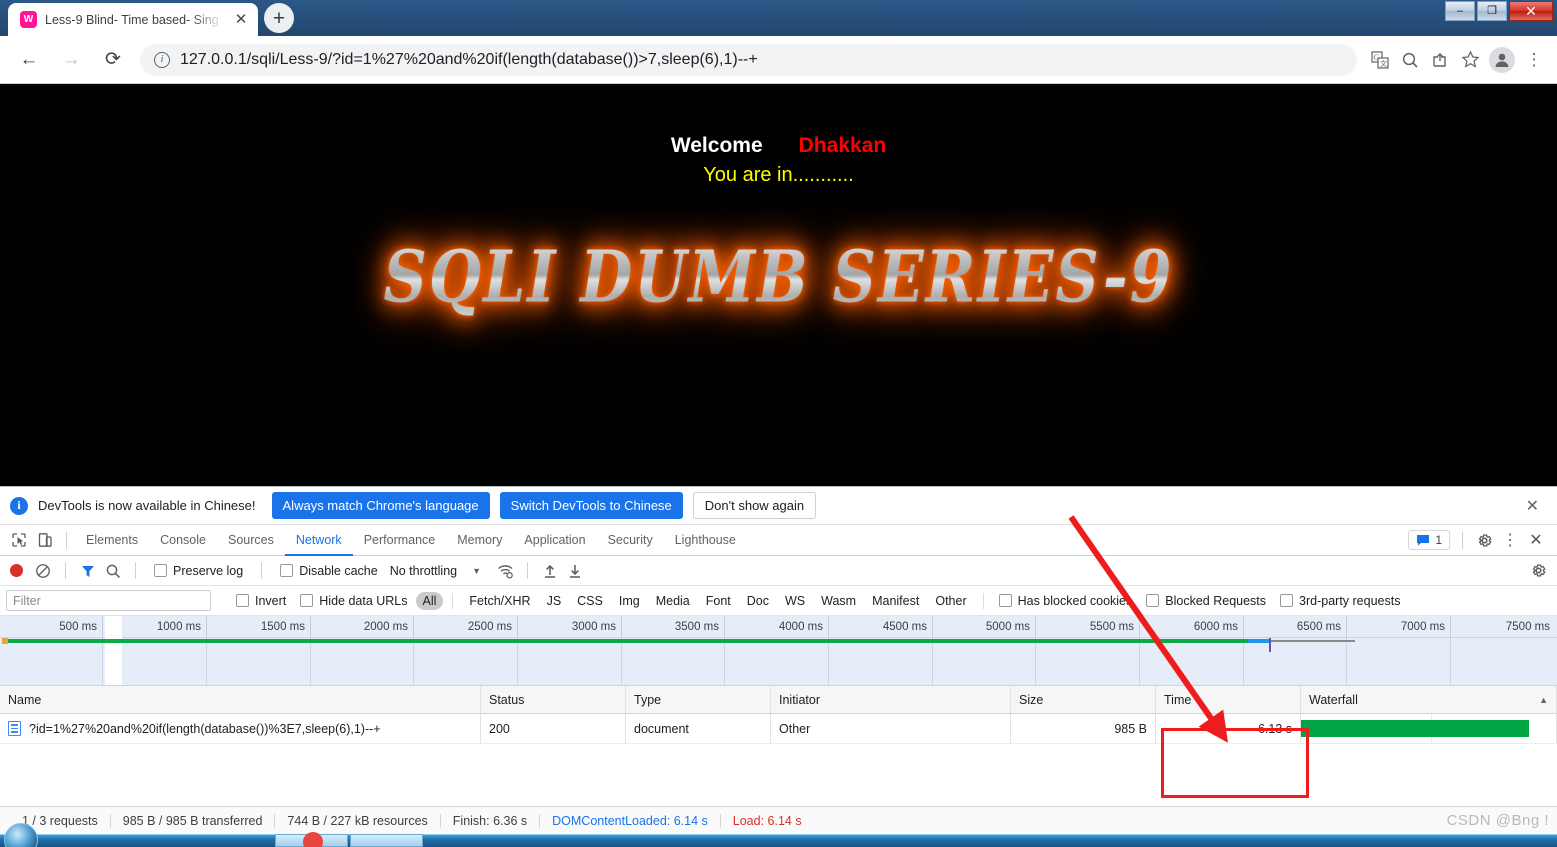 The image size is (1557, 847). Describe the element at coordinates (108, 600) in the screenshot. I see `search-input: Filter` at that location.